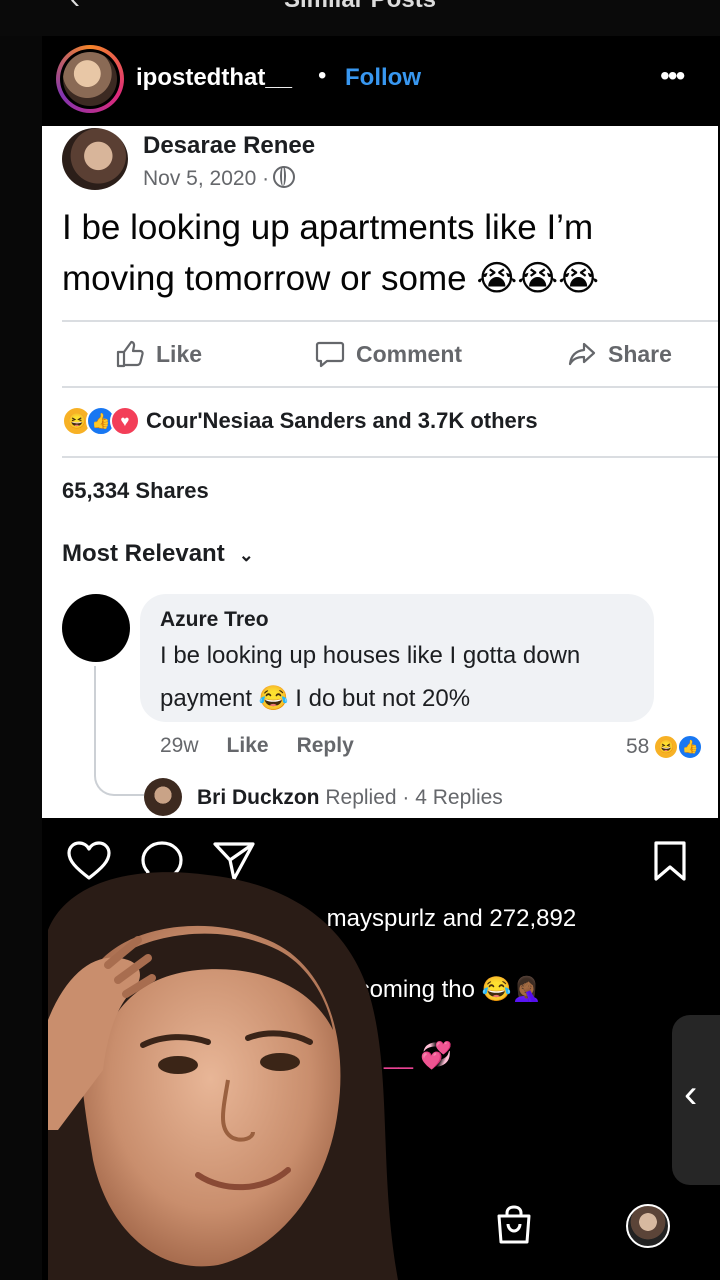 The width and height of the screenshot is (720, 1280). What do you see at coordinates (672, 76) in the screenshot?
I see `more-options-icon: •••` at bounding box center [672, 76].